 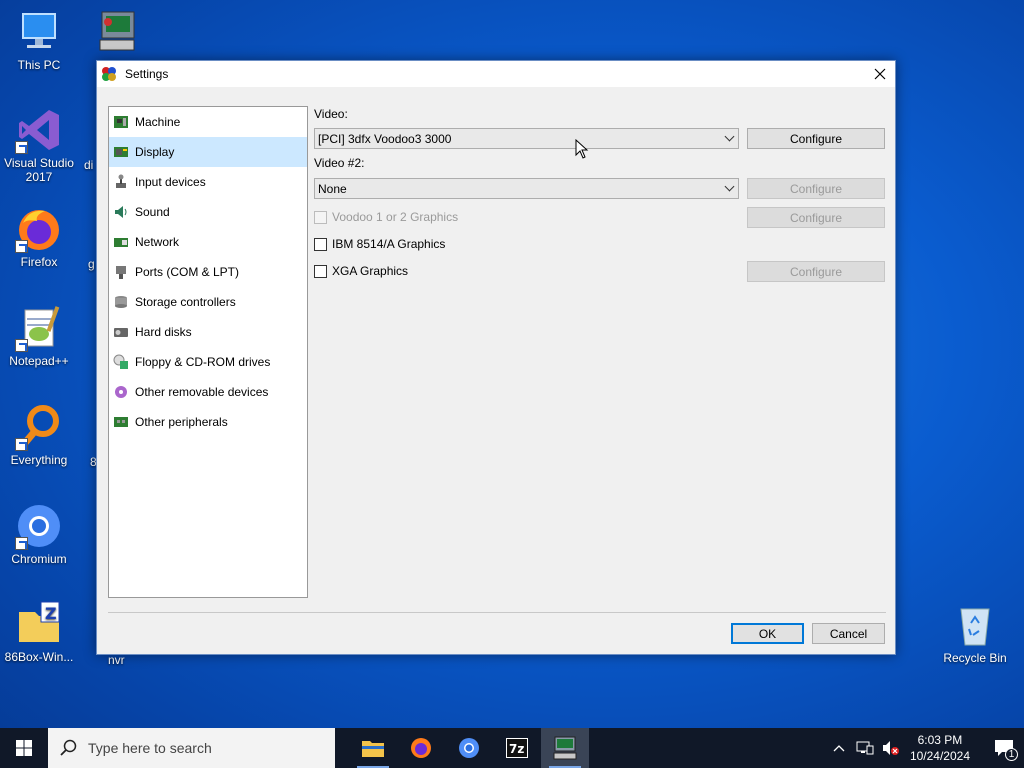 What do you see at coordinates (121, 332) in the screenshot?
I see `hard-disk-icon` at bounding box center [121, 332].